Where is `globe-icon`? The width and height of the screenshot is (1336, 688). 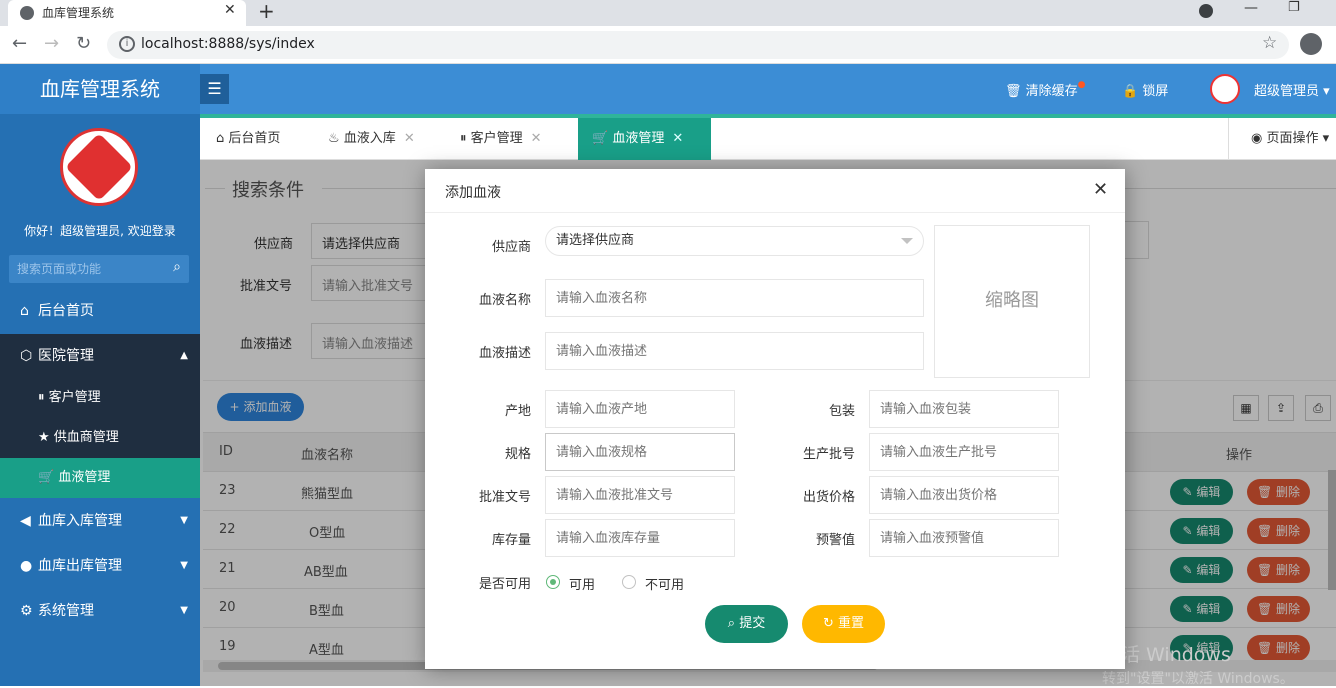
globe-icon is located at coordinates (27, 13).